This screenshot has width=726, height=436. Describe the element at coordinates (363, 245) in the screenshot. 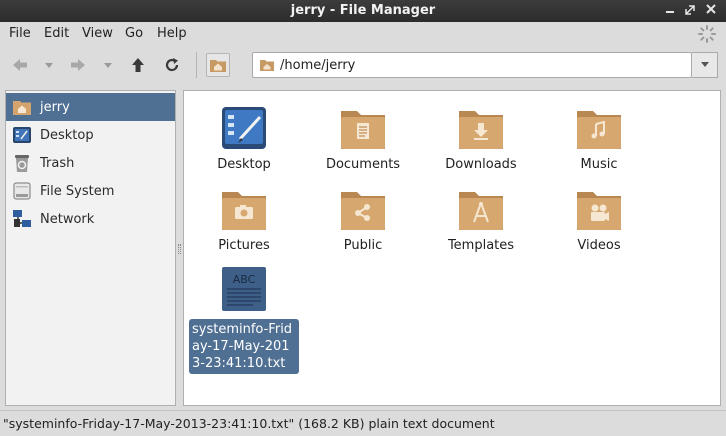

I see `file-name: Public` at that location.